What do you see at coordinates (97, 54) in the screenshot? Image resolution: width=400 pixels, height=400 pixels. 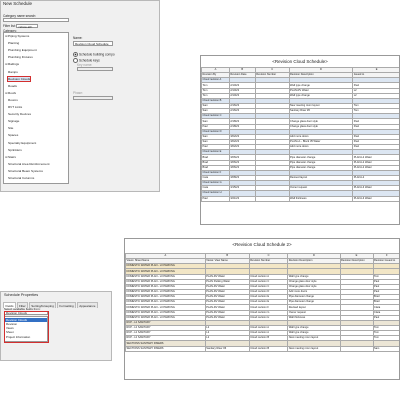 I see `radio-building-label: Schedule building compo` at bounding box center [97, 54].